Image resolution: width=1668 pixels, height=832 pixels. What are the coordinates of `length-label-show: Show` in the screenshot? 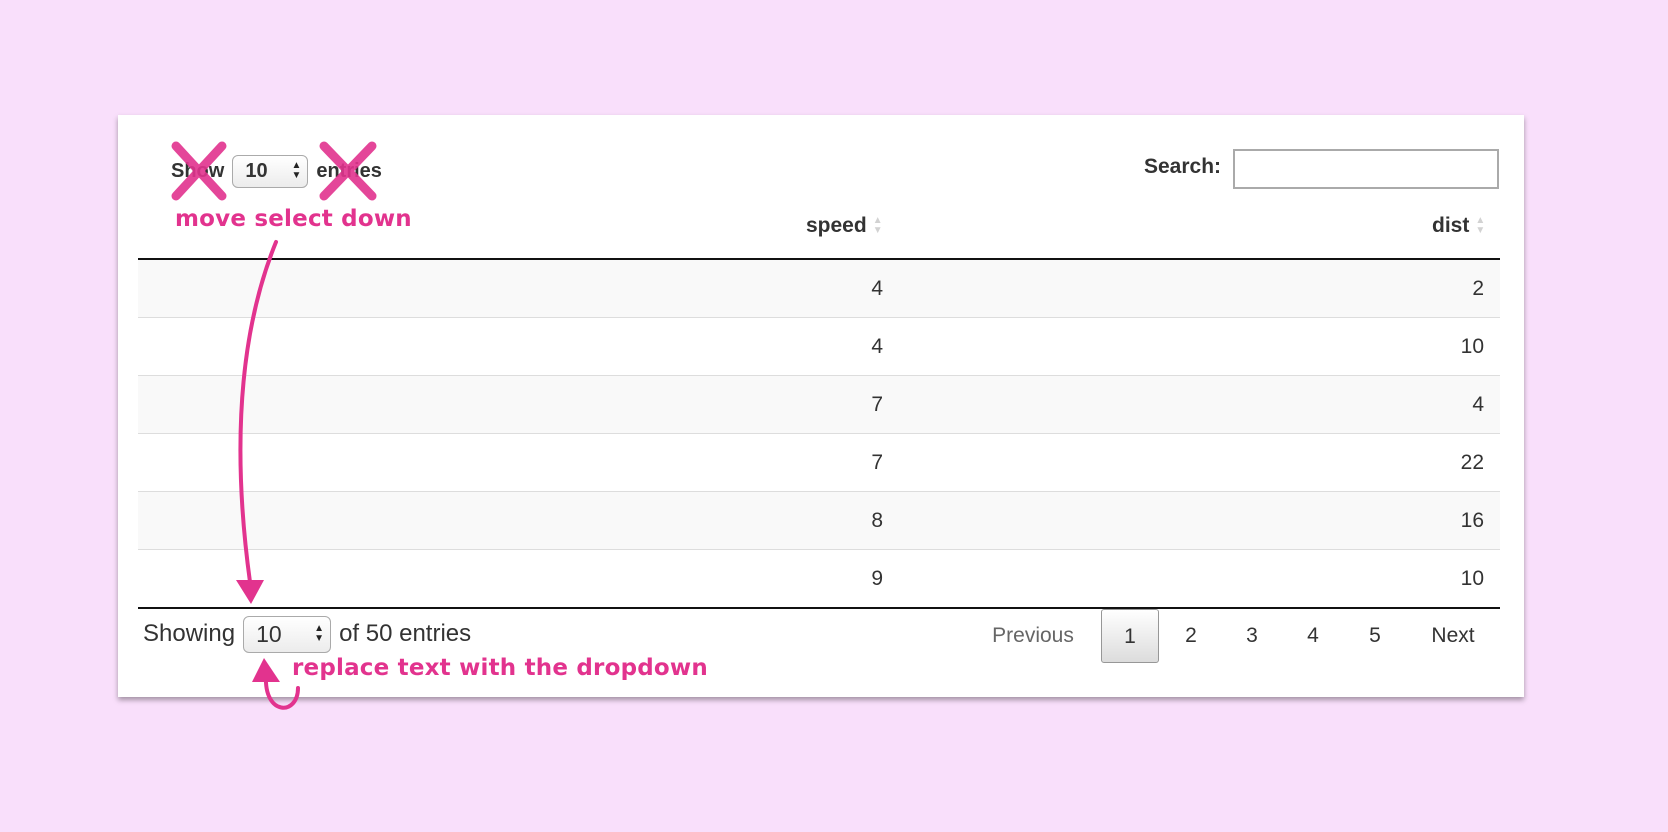 It's located at (198, 170).